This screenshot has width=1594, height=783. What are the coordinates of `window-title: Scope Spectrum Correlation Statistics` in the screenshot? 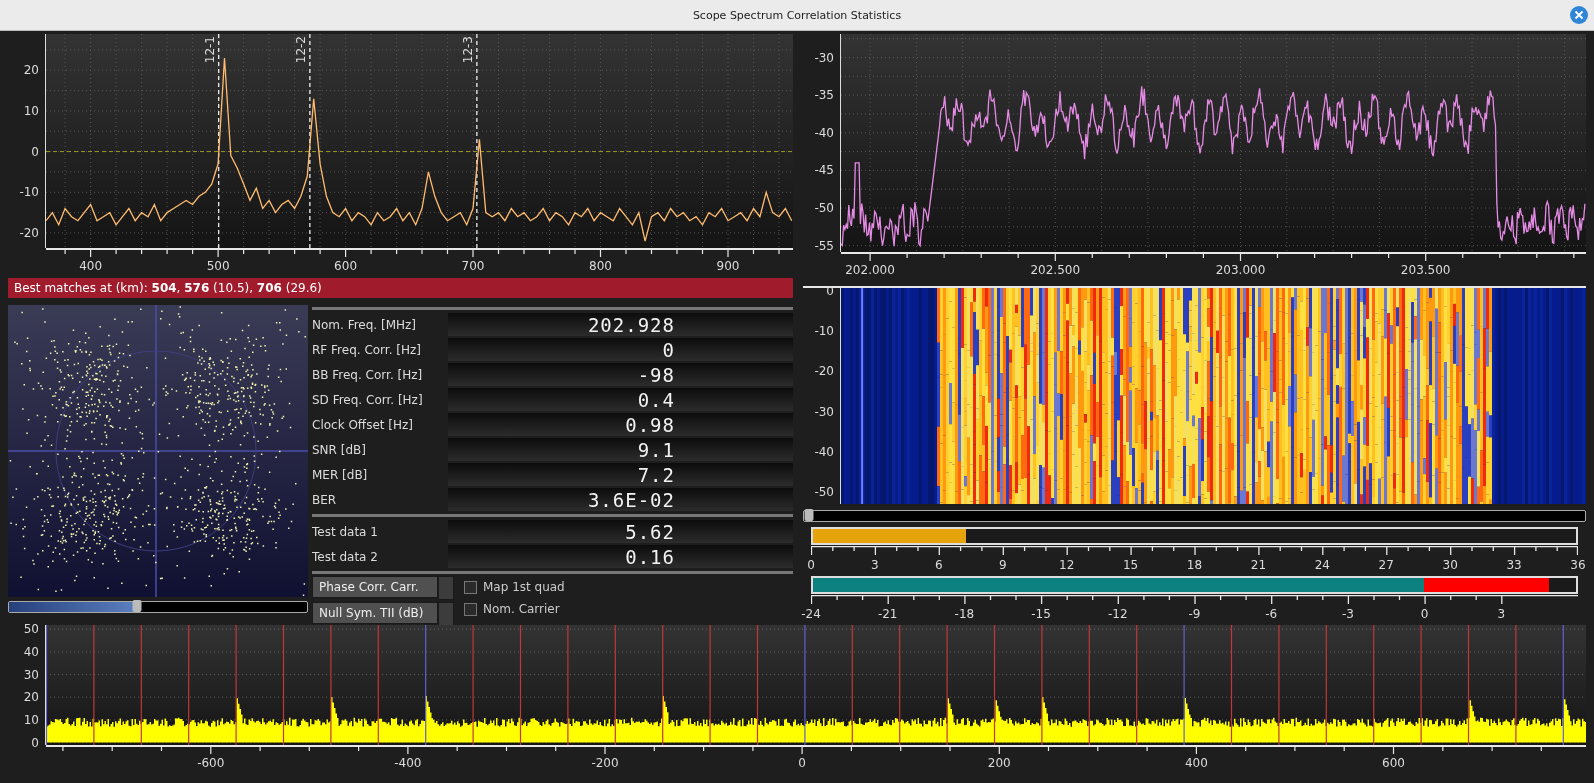 It's located at (797, 15).